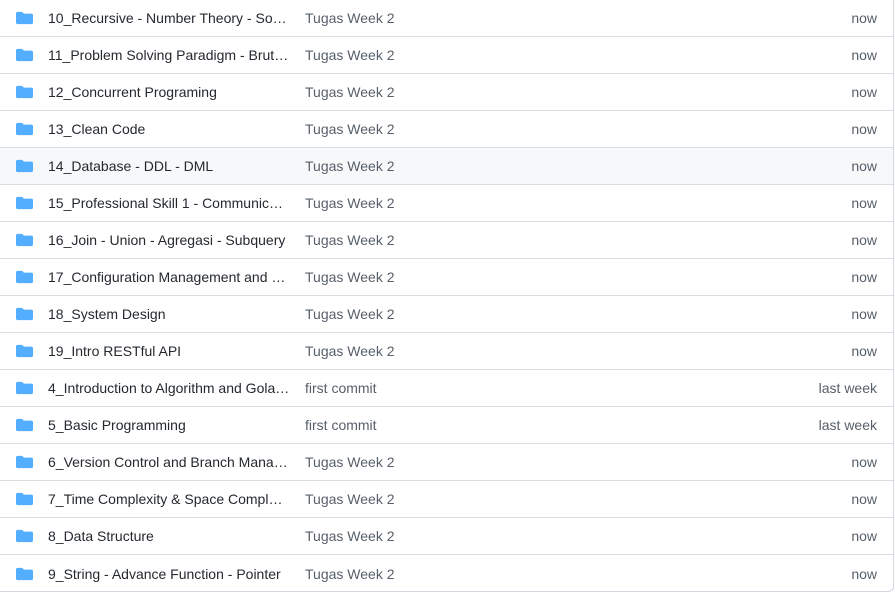 The width and height of the screenshot is (895, 593). I want to click on table-row: 19_Intro RESTful API Tugas Week 2 now, so click(446, 351).